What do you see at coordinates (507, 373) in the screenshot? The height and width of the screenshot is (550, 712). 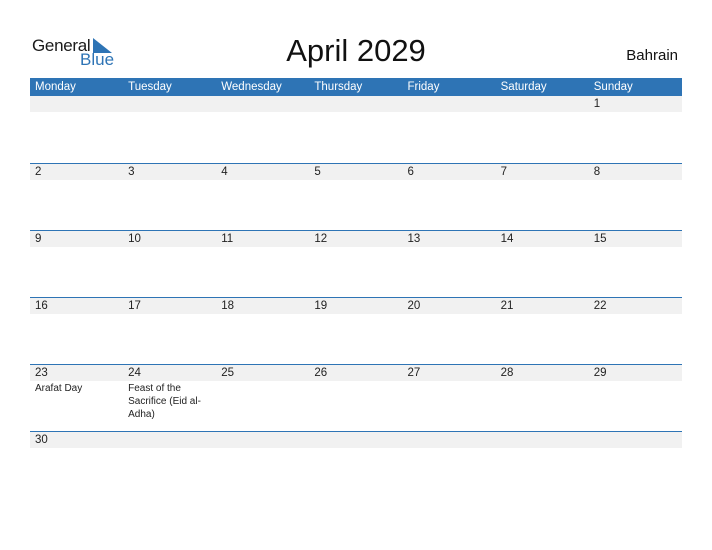 I see `day-number: 28` at bounding box center [507, 373].